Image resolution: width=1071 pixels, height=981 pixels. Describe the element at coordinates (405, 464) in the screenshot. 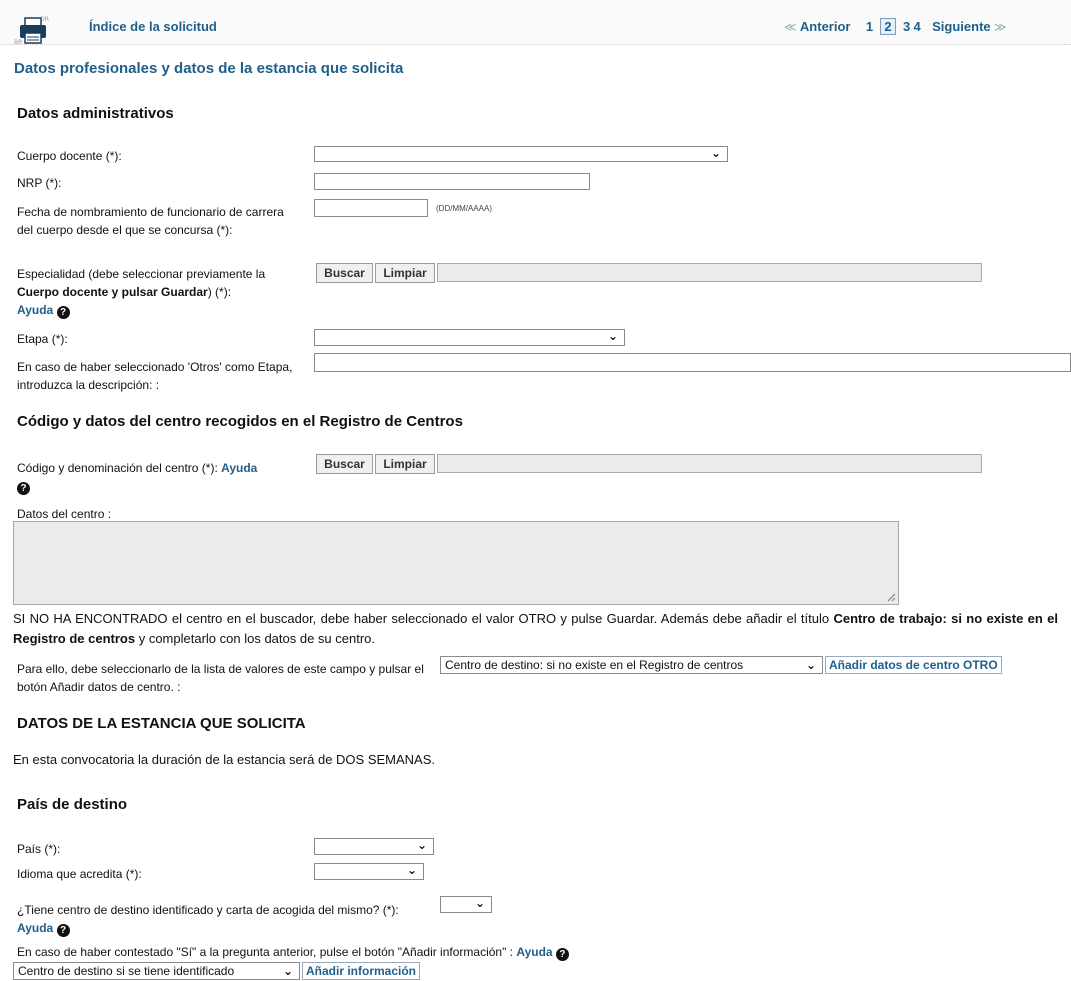

I see `centro-clear-button: Limpiar` at that location.